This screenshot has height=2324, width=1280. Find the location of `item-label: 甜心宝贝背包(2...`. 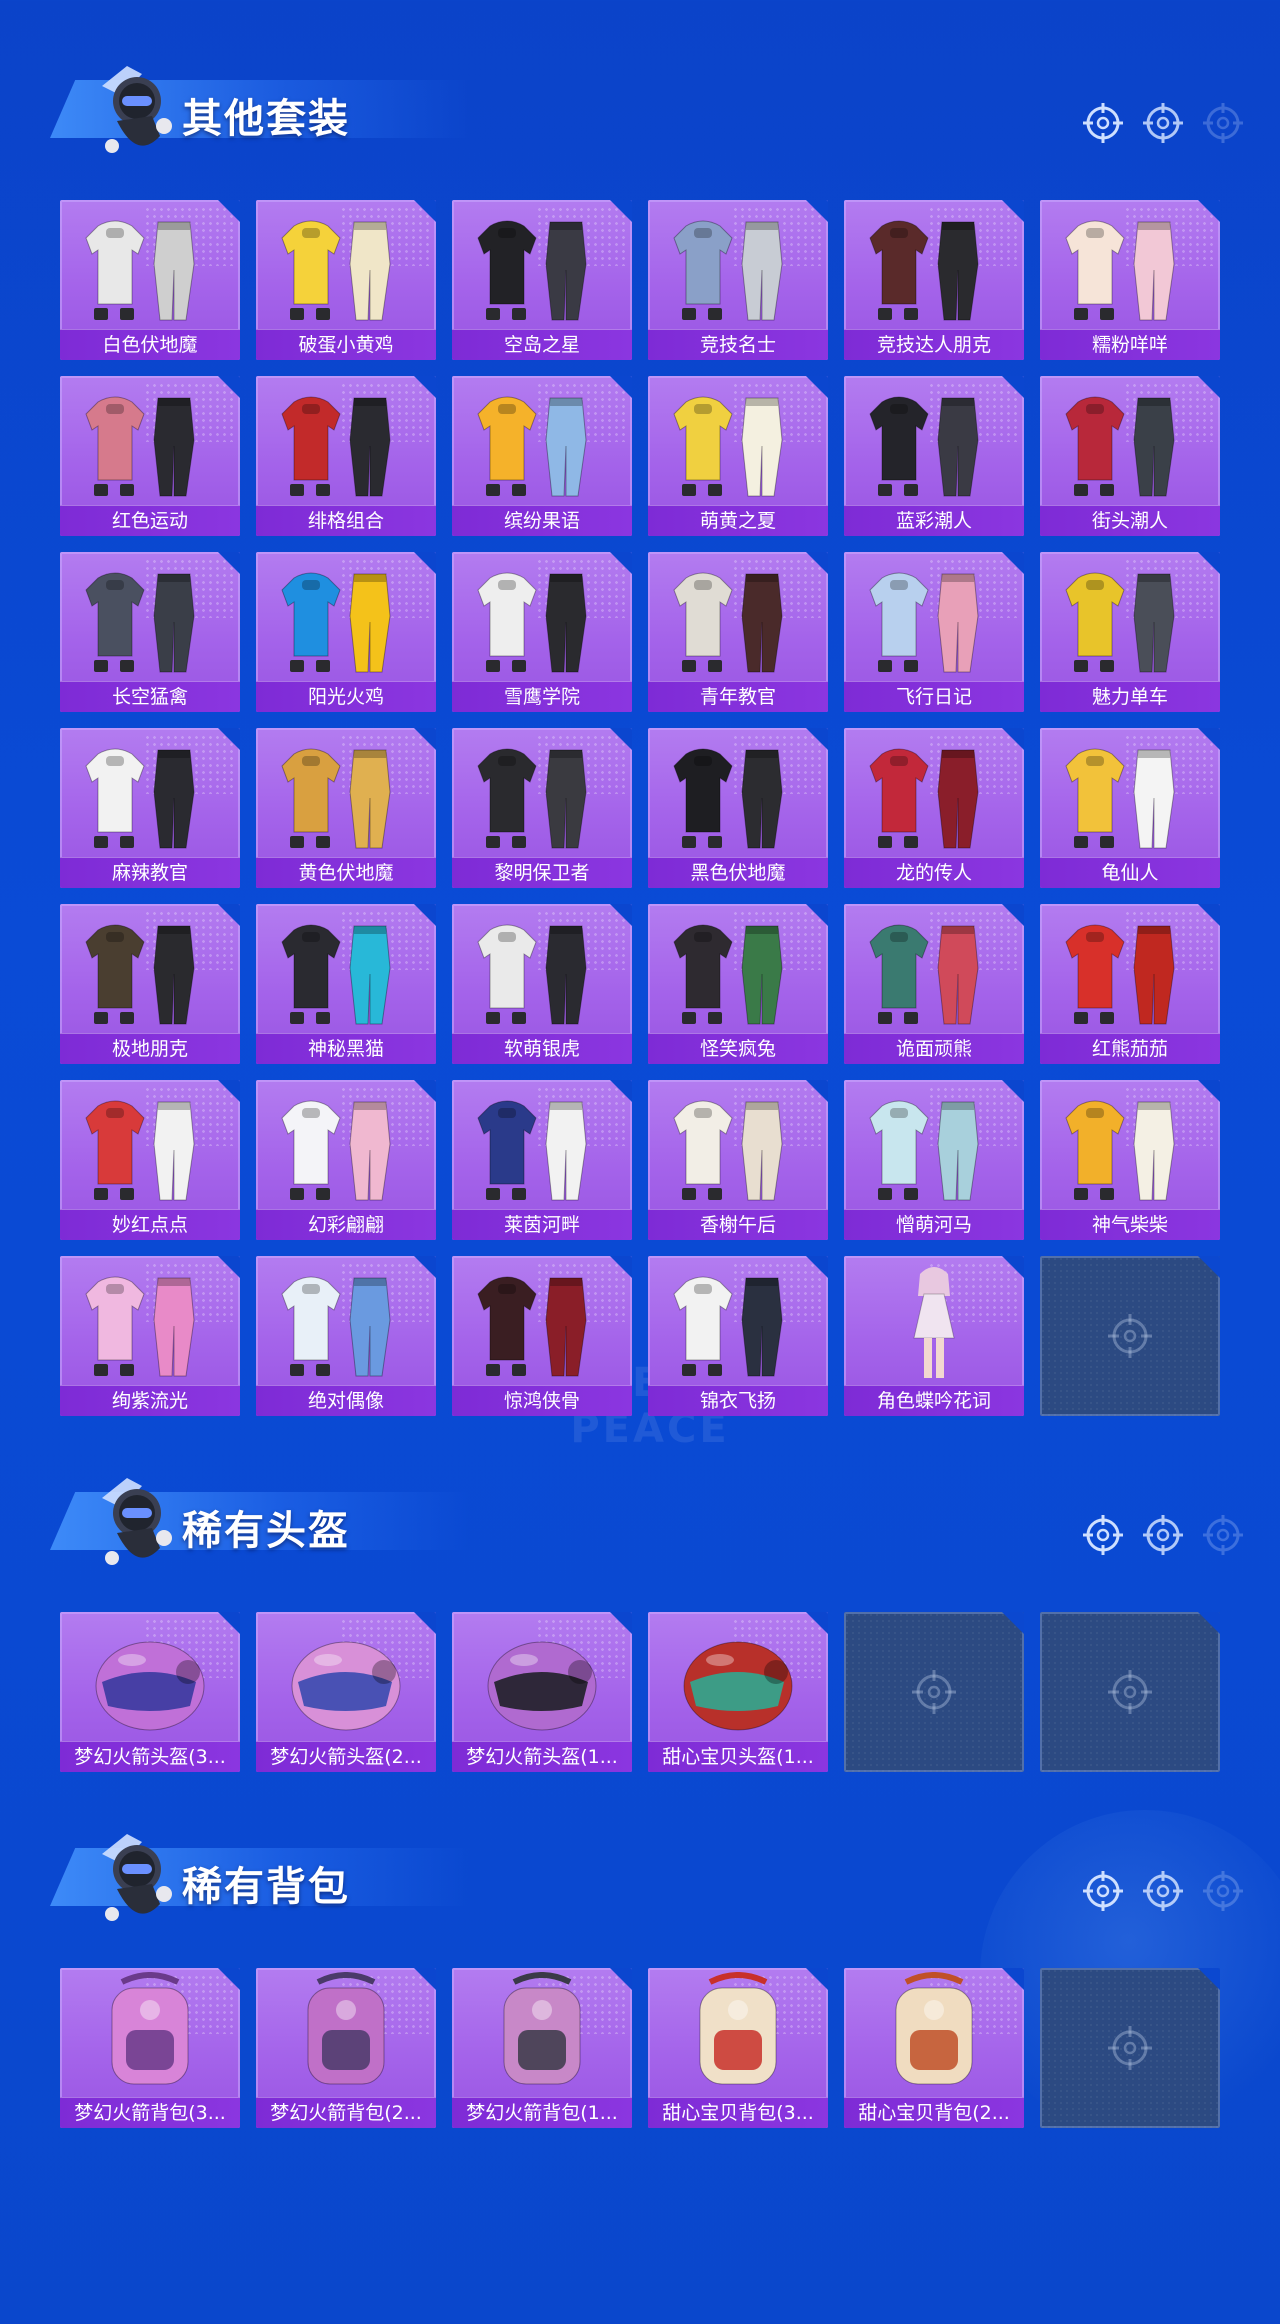

item-label: 甜心宝贝背包(2... is located at coordinates (934, 2112).